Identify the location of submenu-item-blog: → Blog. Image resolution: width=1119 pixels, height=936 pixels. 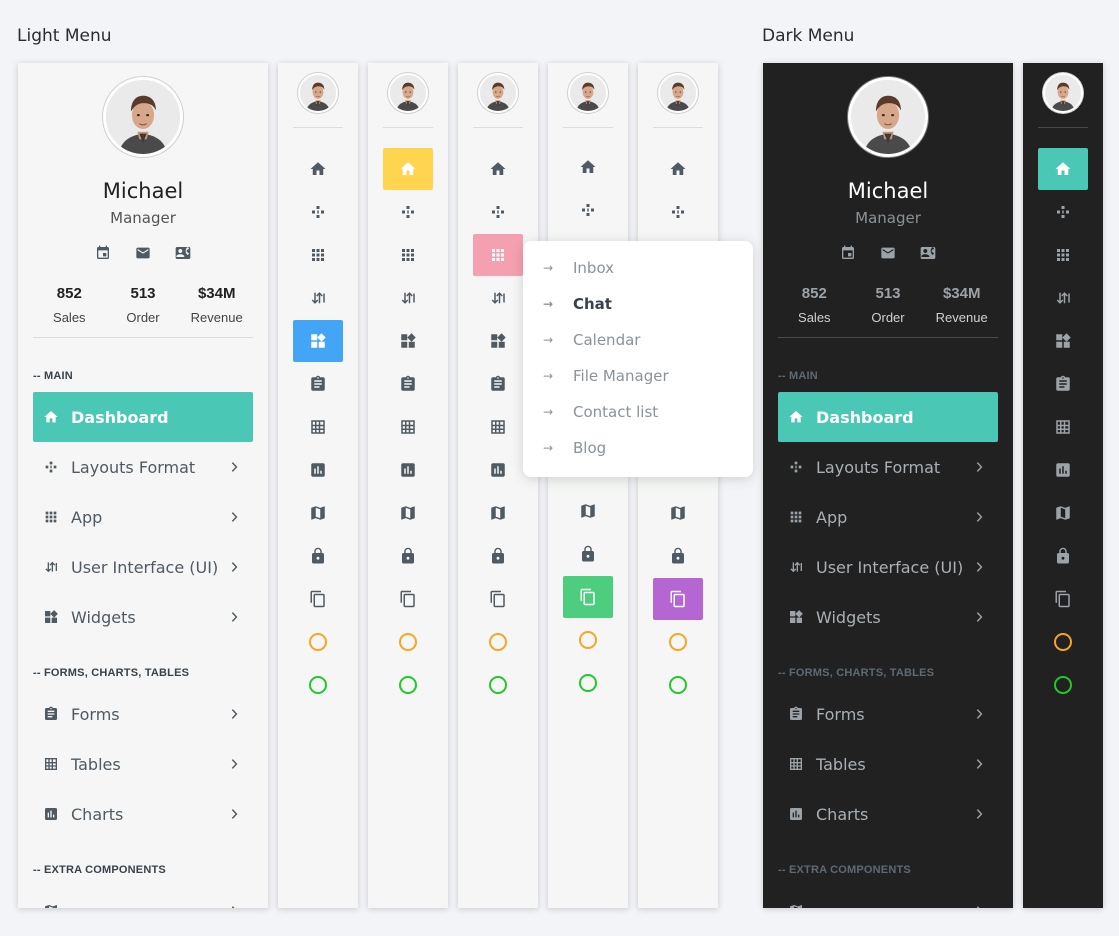
(574, 448).